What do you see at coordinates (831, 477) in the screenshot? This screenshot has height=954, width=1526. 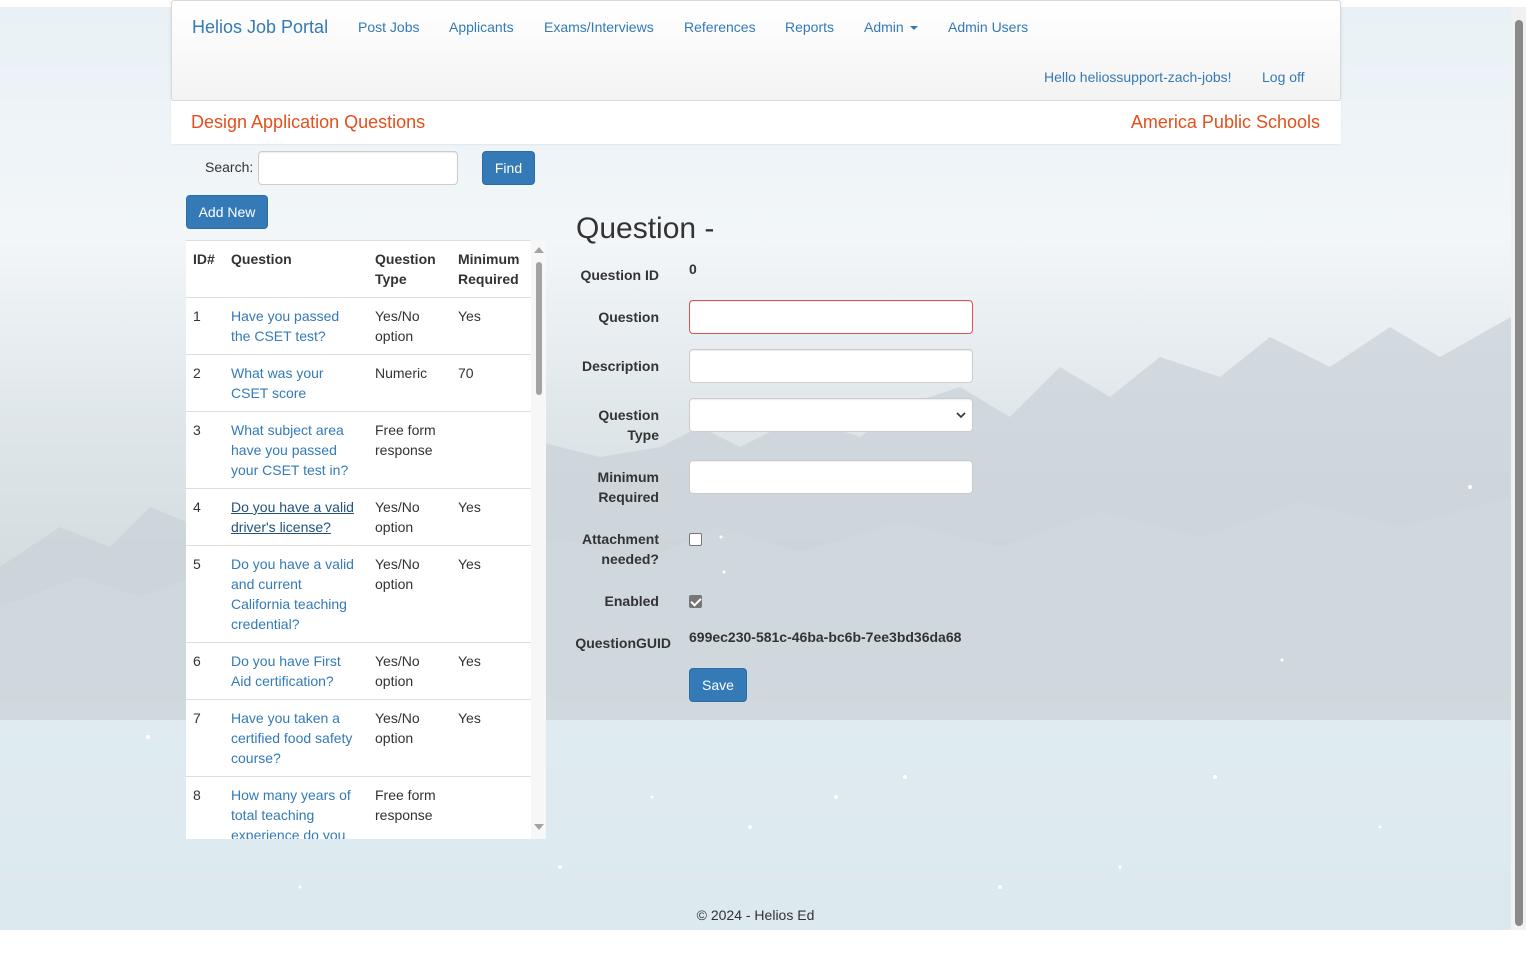 I see `minimum-required-input` at bounding box center [831, 477].